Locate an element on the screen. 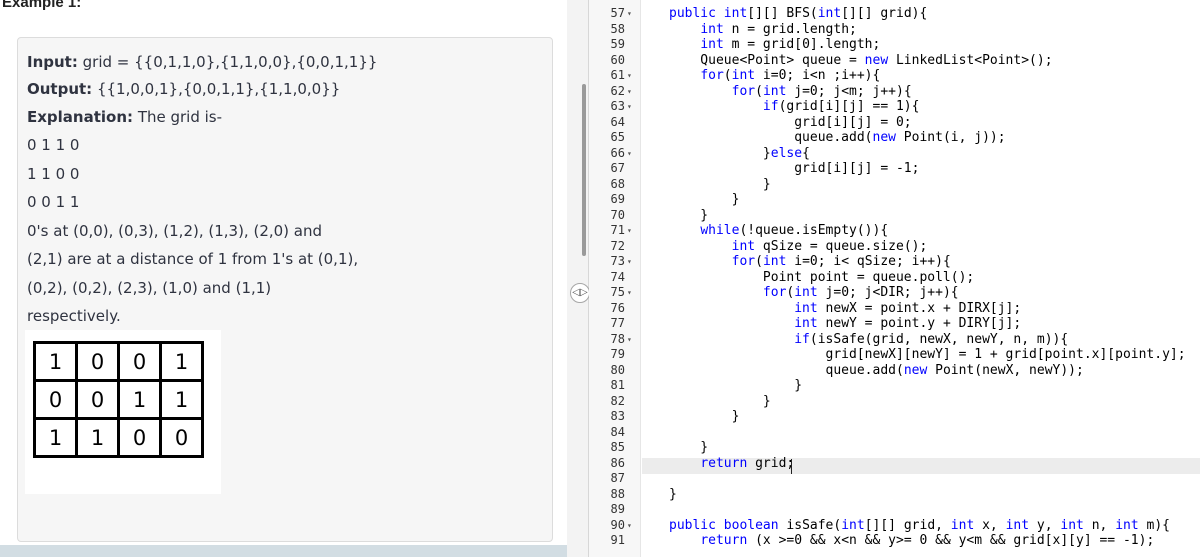  line-number: 81 is located at coordinates (617, 385).